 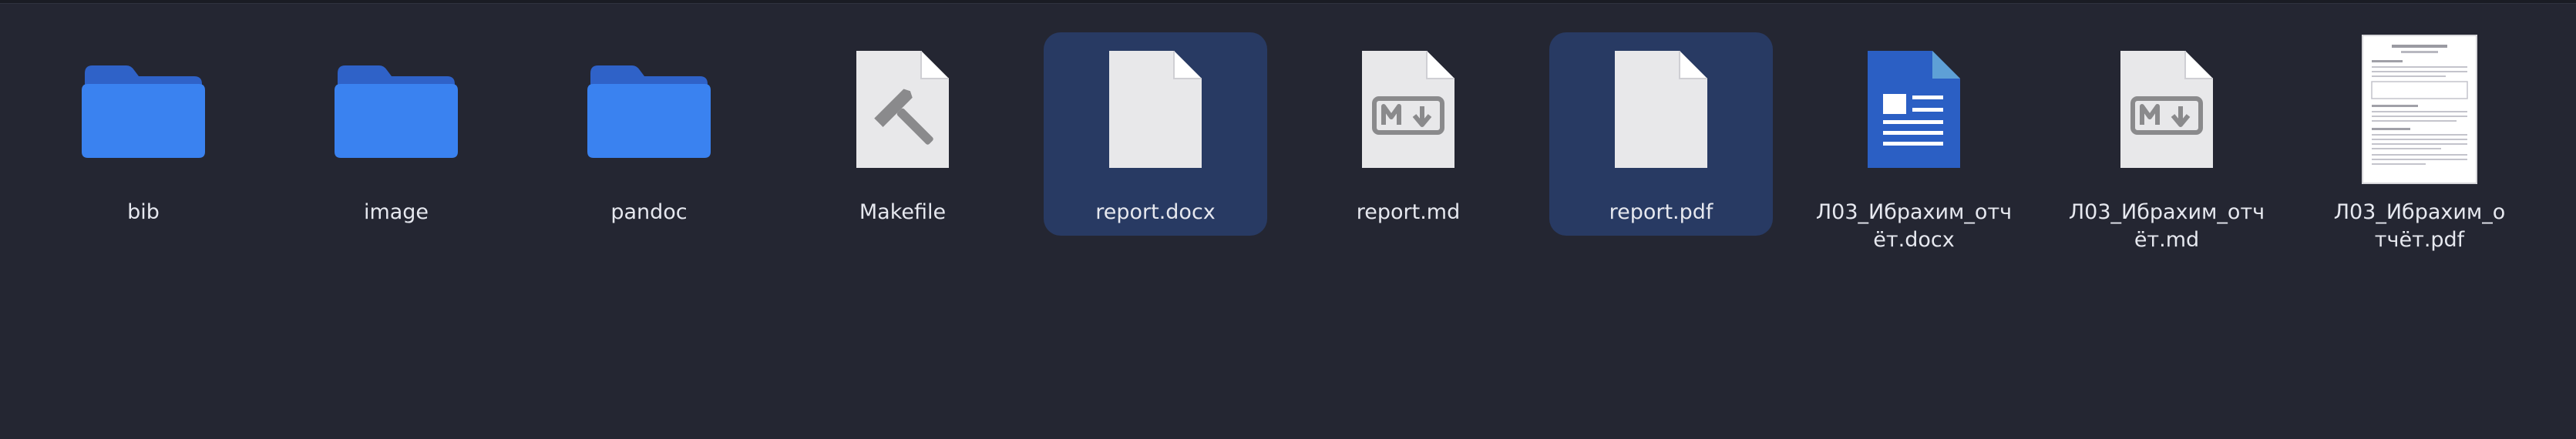 What do you see at coordinates (1914, 109) in the screenshot?
I see `word-document-icon` at bounding box center [1914, 109].